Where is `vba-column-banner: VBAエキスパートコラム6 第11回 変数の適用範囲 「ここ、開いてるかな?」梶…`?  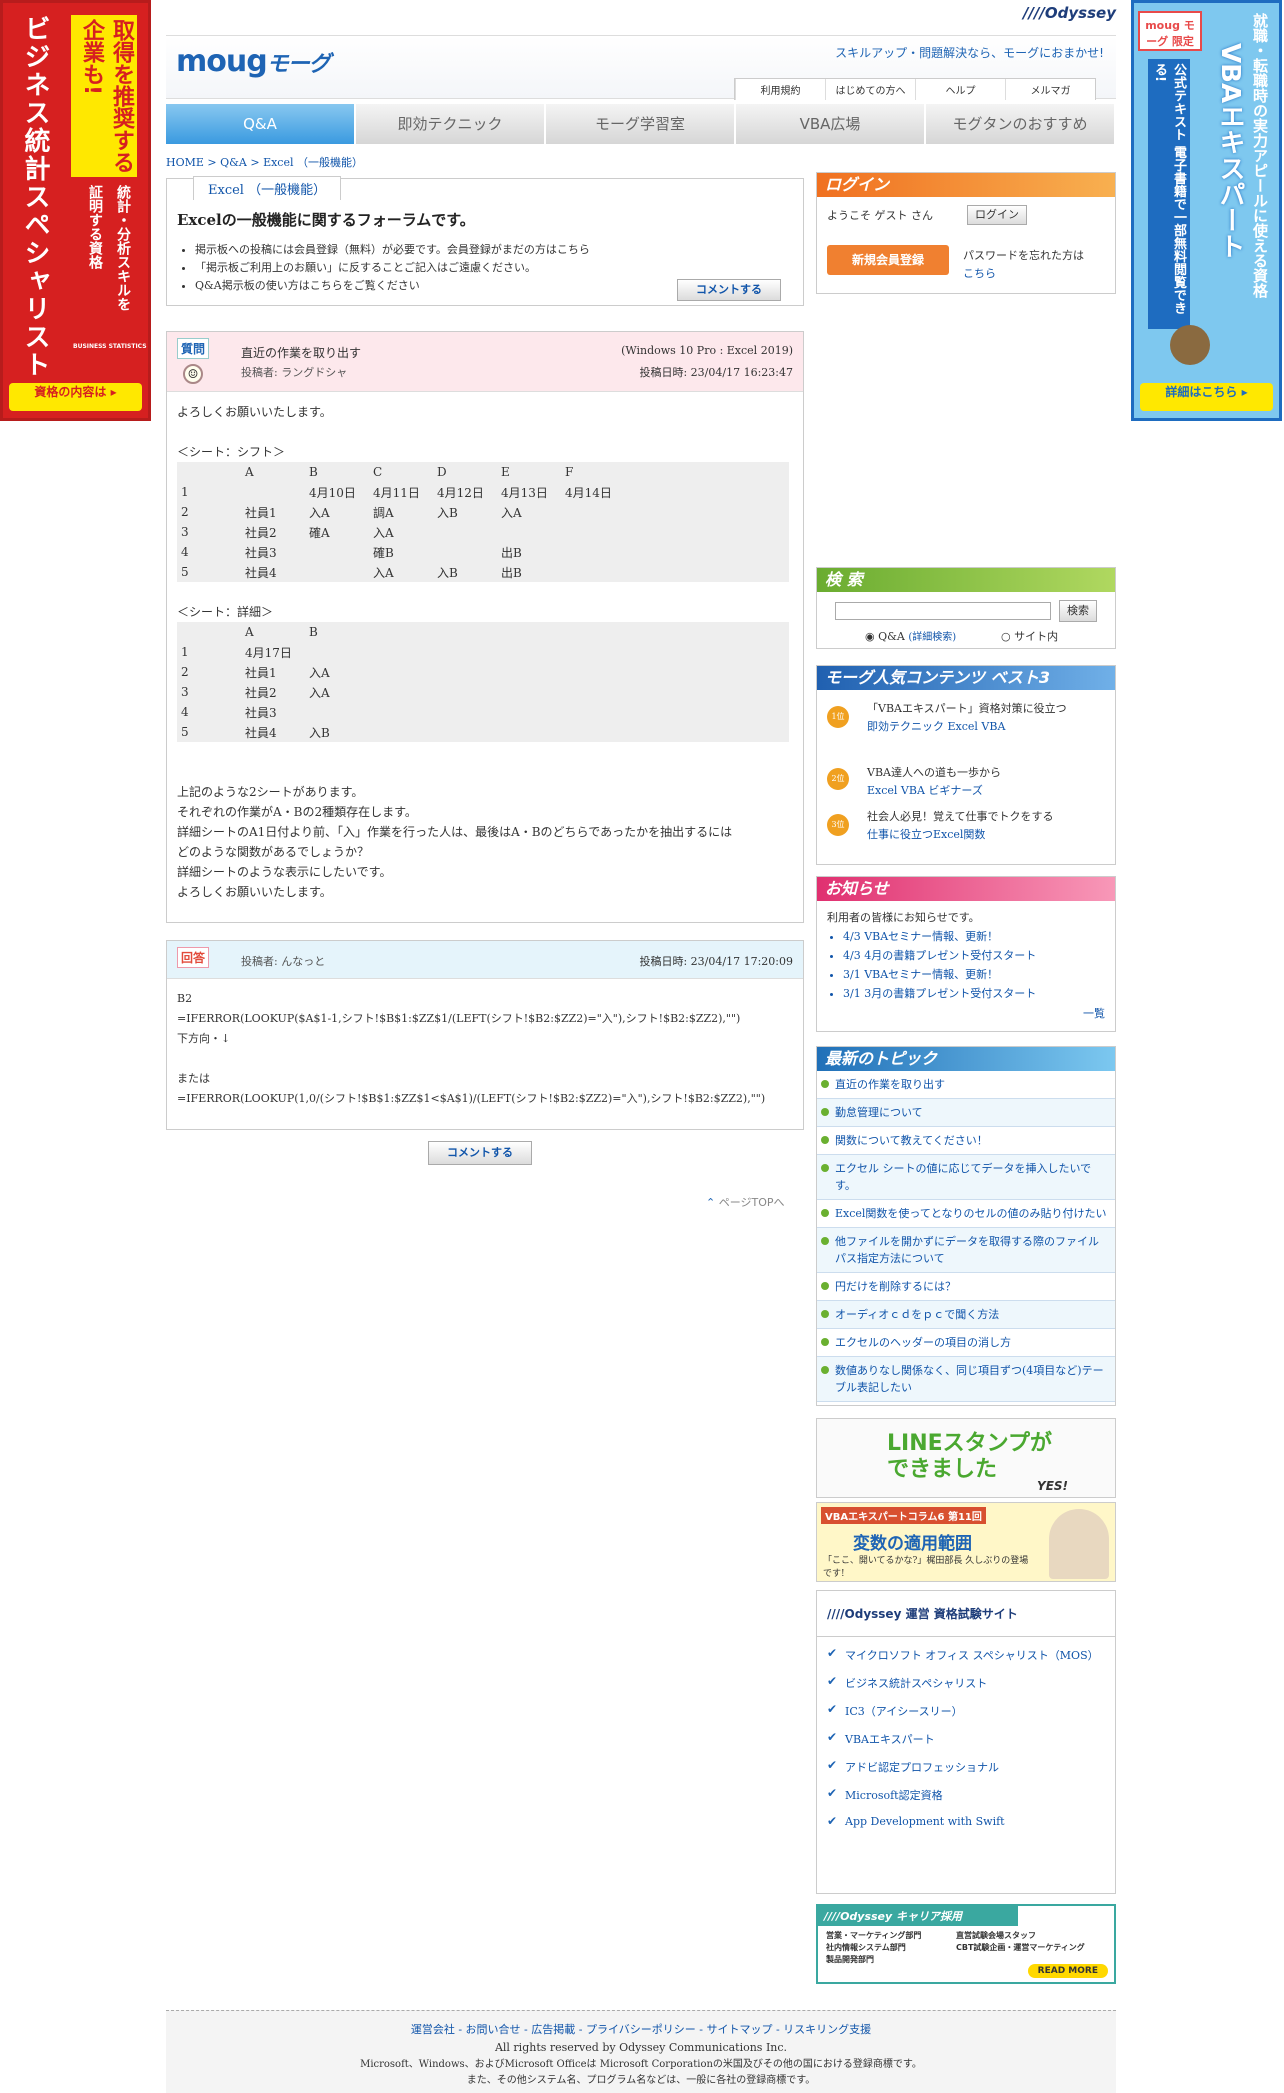
vba-column-banner: VBAエキスパートコラム6 第11回 変数の適用範囲 「ここ、開いてるかな?」梶… is located at coordinates (966, 1542).